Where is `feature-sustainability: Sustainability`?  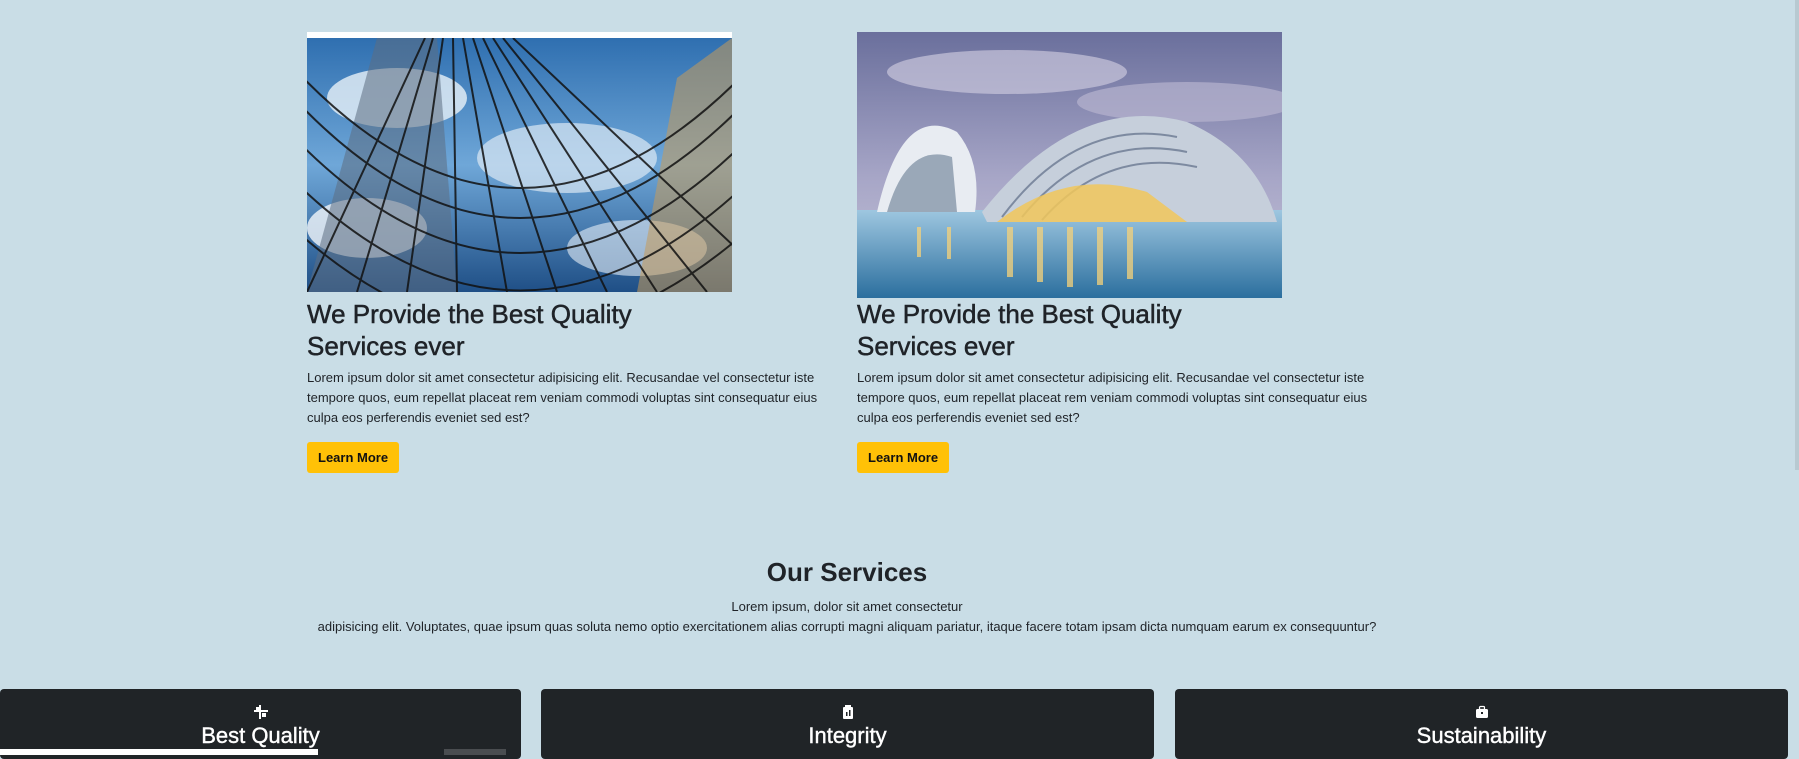 feature-sustainability: Sustainability is located at coordinates (1481, 724).